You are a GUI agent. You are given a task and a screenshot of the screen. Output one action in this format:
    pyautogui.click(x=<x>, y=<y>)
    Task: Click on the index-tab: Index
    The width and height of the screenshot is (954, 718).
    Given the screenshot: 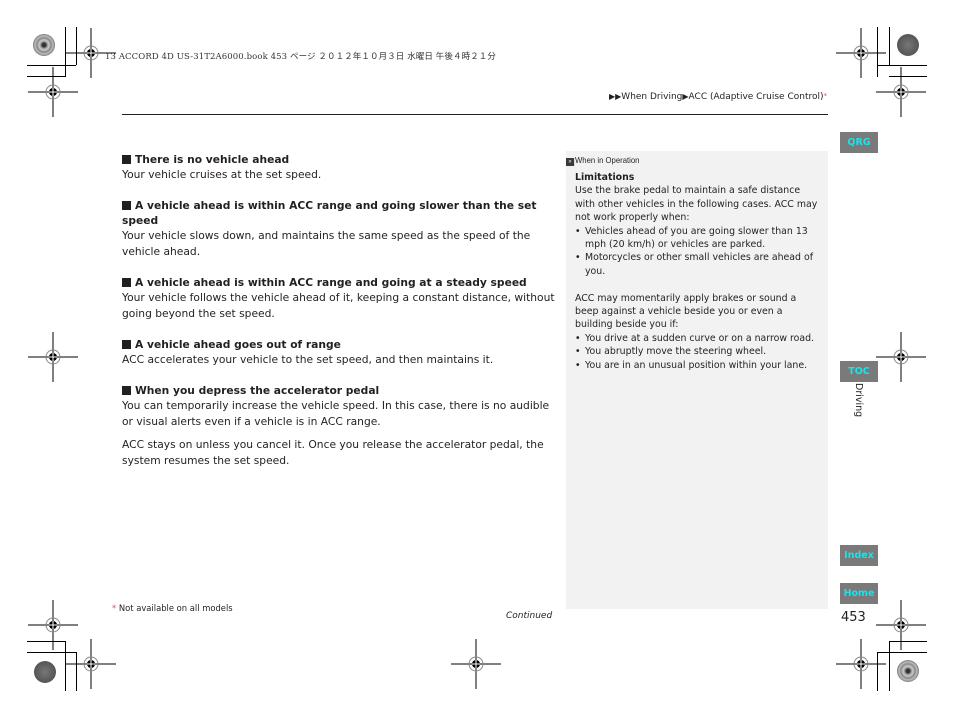 What is the action you would take?
    pyautogui.click(x=859, y=555)
    